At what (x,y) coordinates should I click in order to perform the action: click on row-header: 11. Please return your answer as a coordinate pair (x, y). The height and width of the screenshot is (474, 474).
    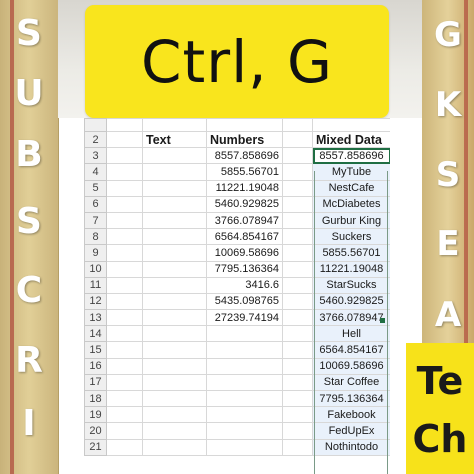
    Looking at the image, I should click on (95, 285).